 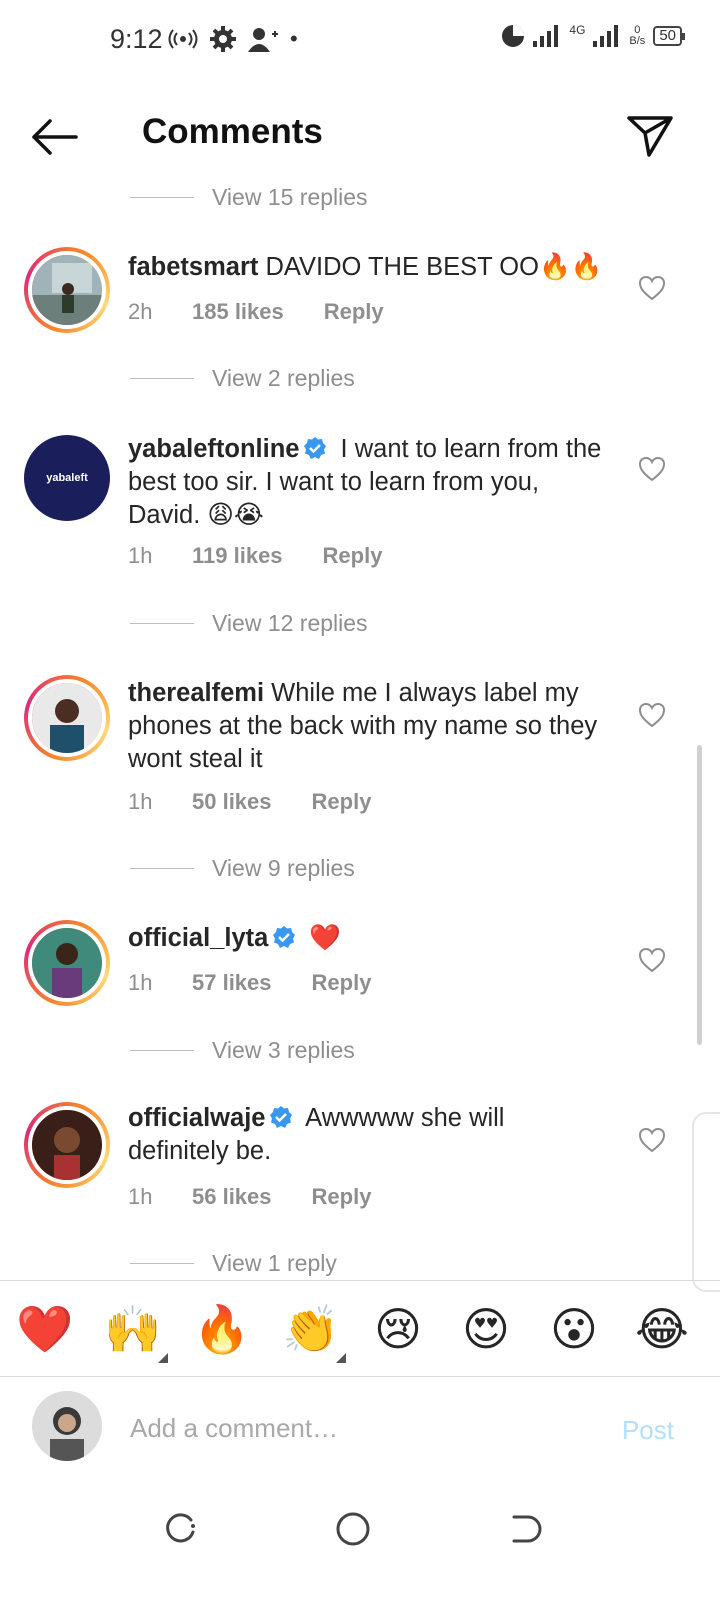 I want to click on back-button, so click(x=54, y=137).